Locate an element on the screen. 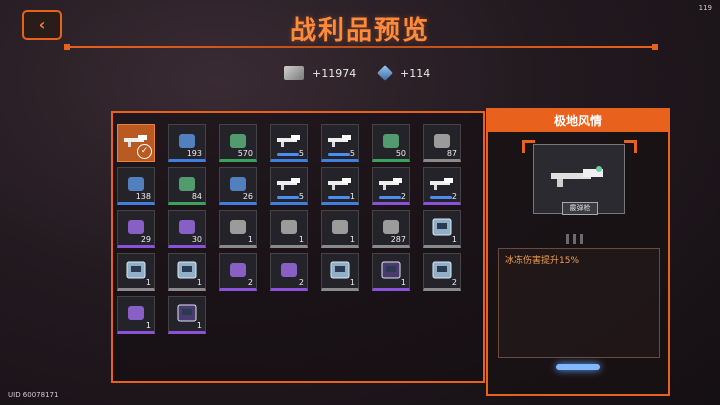 This screenshot has height=405, width=720. loot-item: ✓ is located at coordinates (136, 143).